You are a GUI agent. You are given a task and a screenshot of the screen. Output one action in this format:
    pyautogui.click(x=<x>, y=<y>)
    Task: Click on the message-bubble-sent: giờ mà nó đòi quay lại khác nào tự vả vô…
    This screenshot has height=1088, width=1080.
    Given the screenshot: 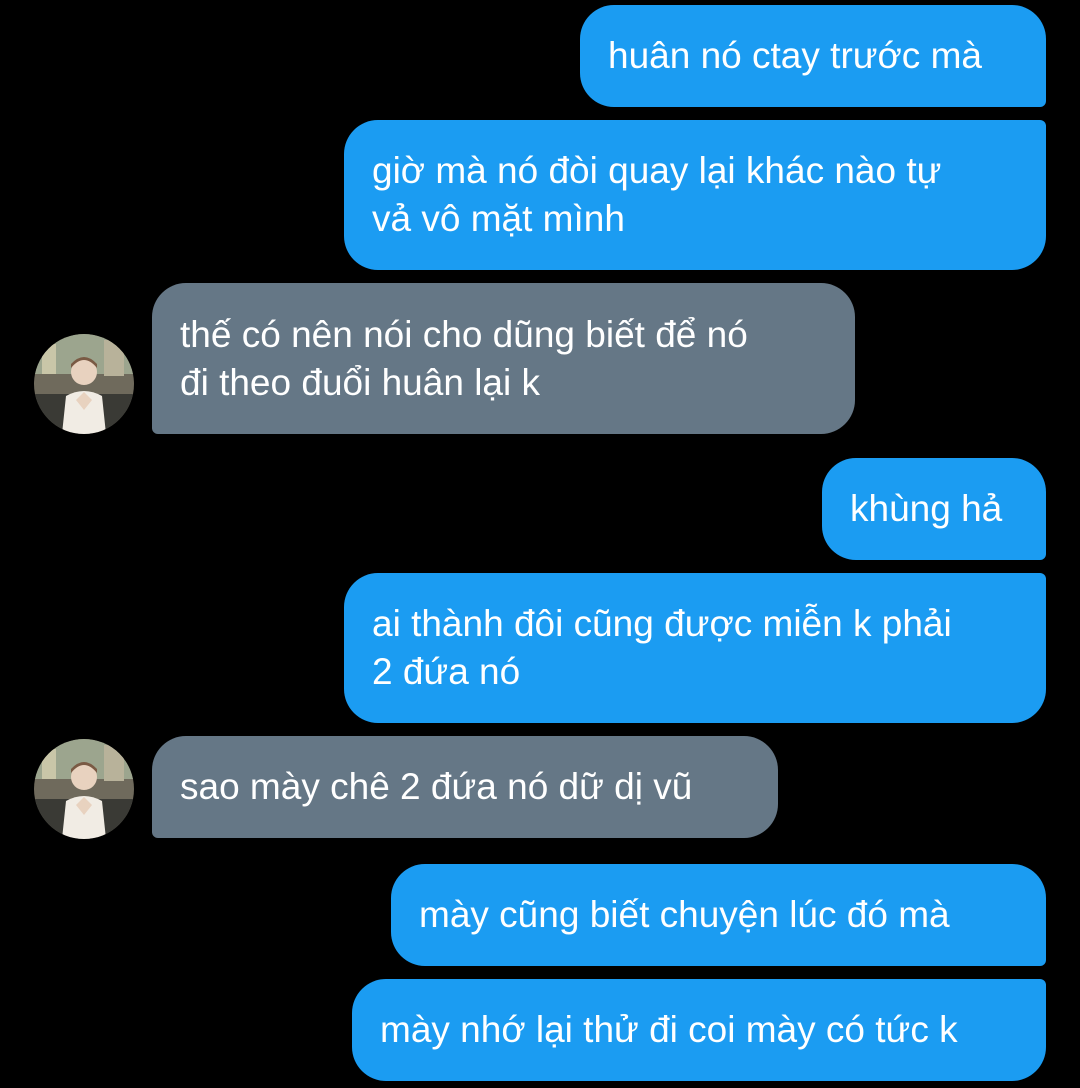 What is the action you would take?
    pyautogui.click(x=695, y=195)
    